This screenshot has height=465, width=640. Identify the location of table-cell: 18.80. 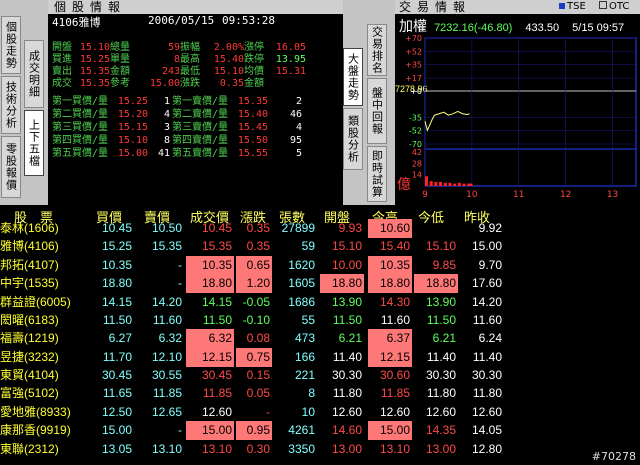
(342, 284).